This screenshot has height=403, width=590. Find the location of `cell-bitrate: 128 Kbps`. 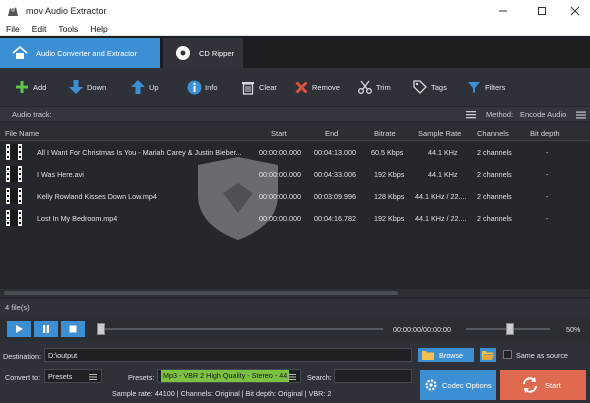

cell-bitrate: 128 Kbps is located at coordinates (389, 196).